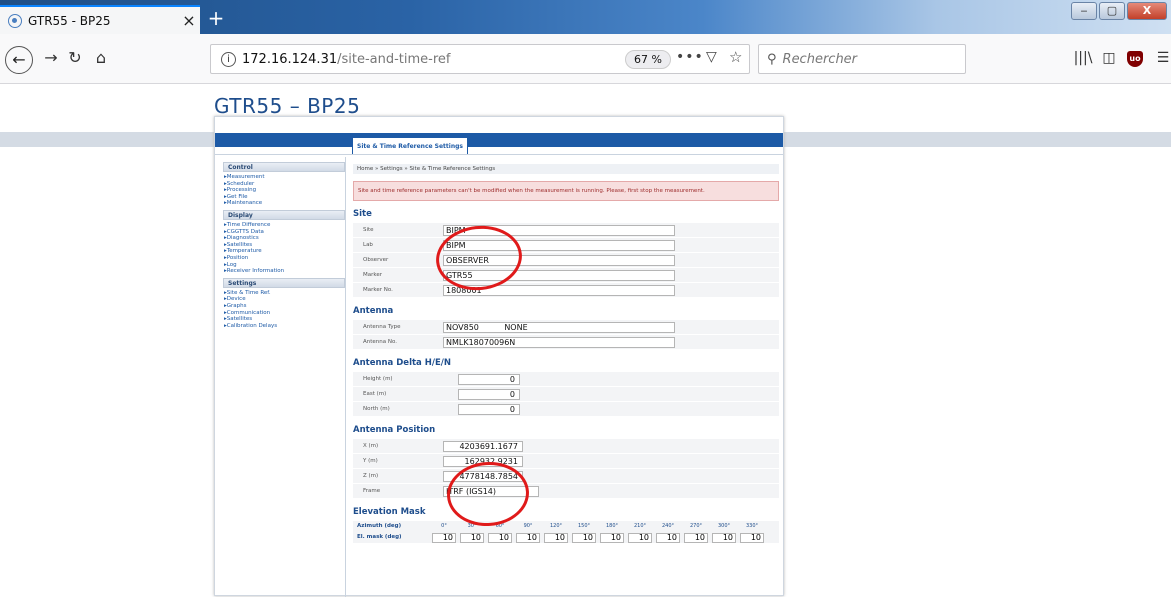 This screenshot has height=597, width=1171. I want to click on azimuth-value: 180°, so click(612, 526).